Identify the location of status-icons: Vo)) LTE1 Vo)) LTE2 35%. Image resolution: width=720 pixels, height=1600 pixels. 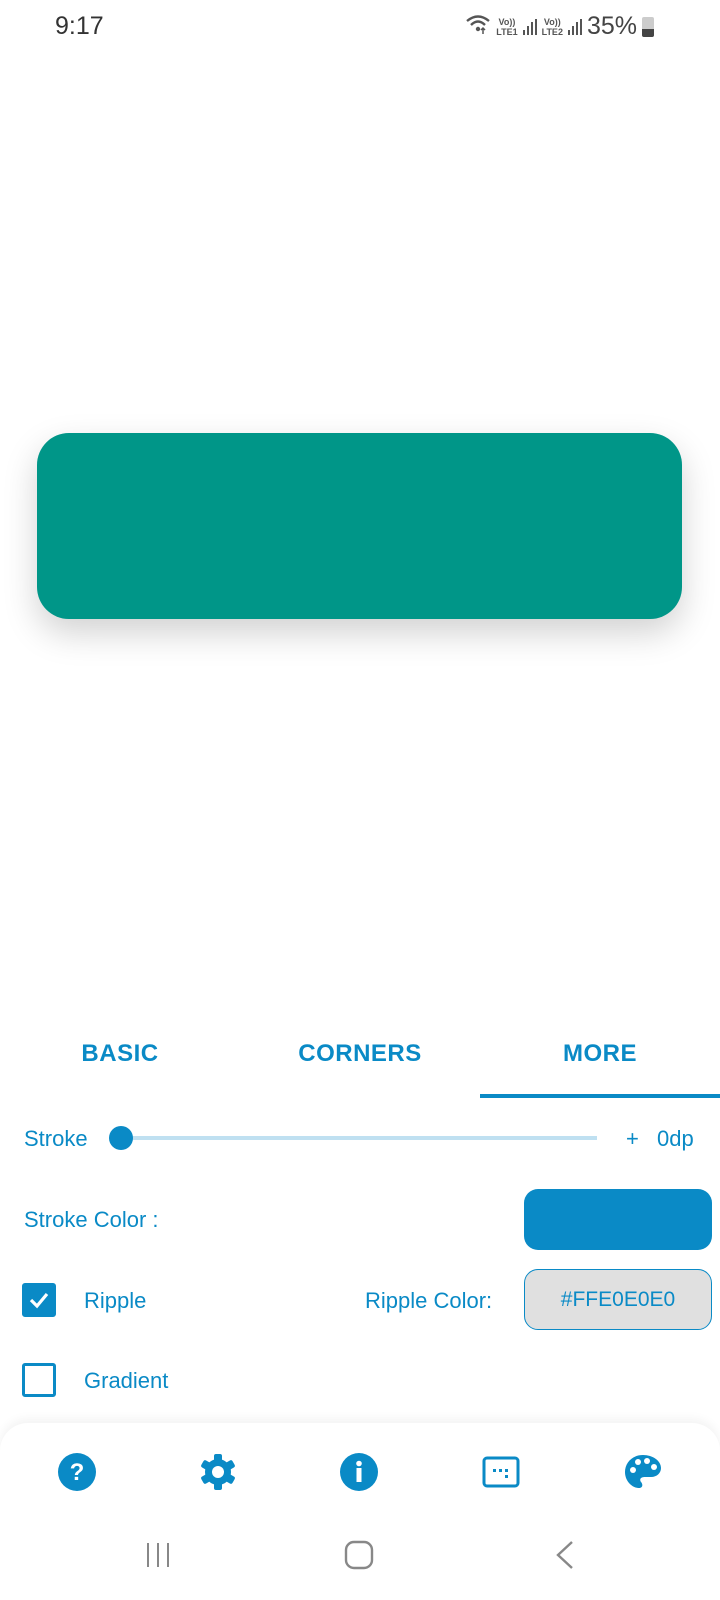
(559, 26).